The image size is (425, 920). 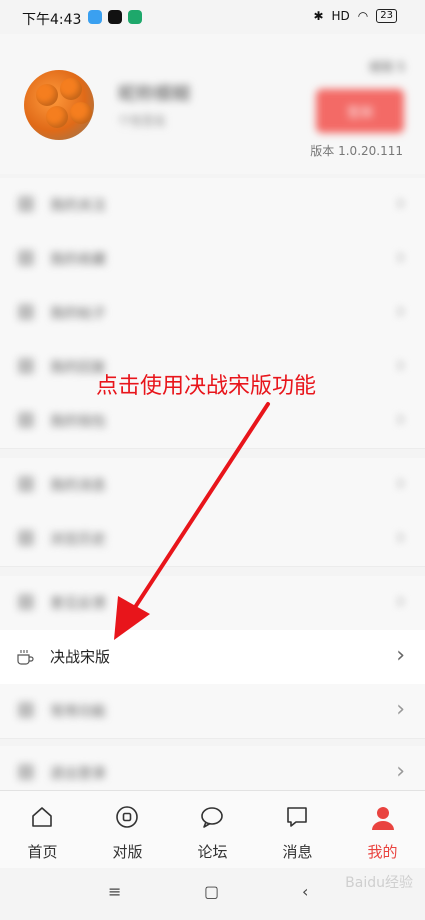 What do you see at coordinates (382, 852) in the screenshot?
I see `tab-label: 我的` at bounding box center [382, 852].